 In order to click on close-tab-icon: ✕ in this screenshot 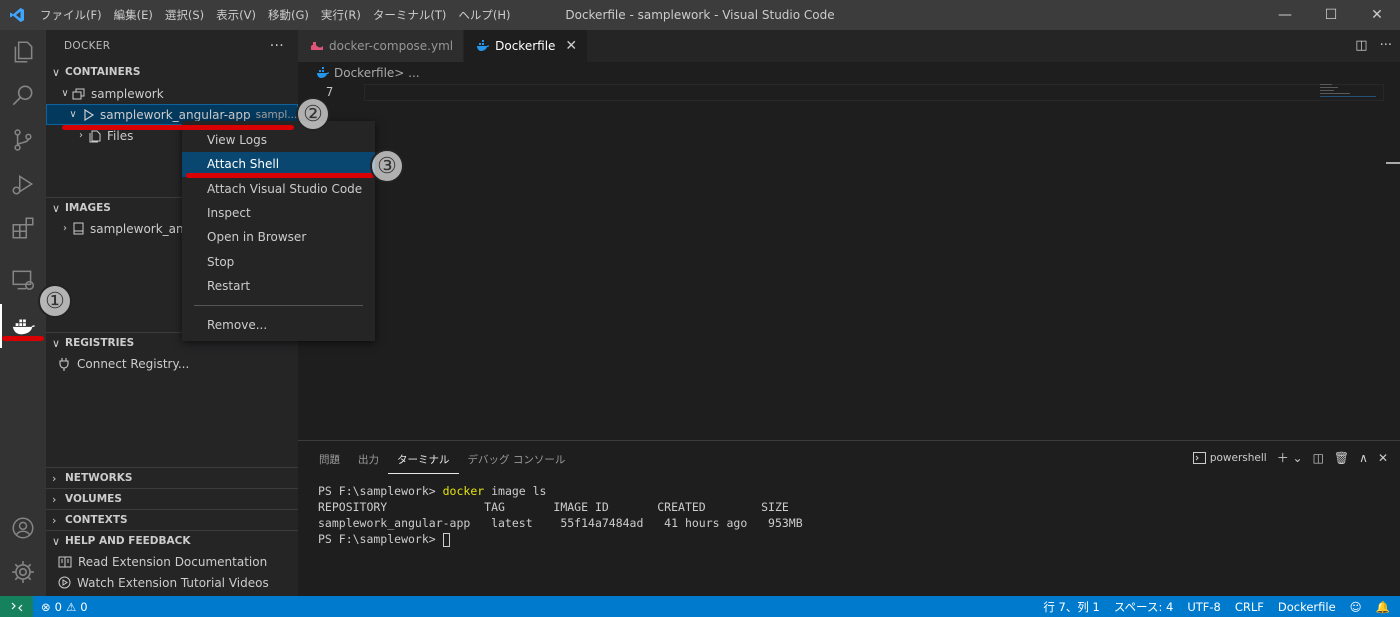, I will do `click(571, 46)`.